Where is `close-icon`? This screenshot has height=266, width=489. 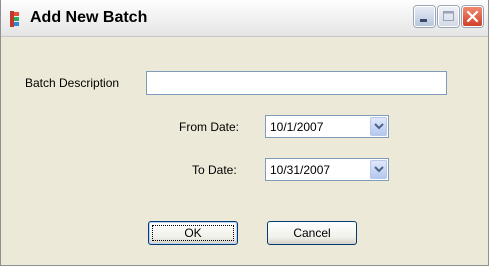 close-icon is located at coordinates (472, 16).